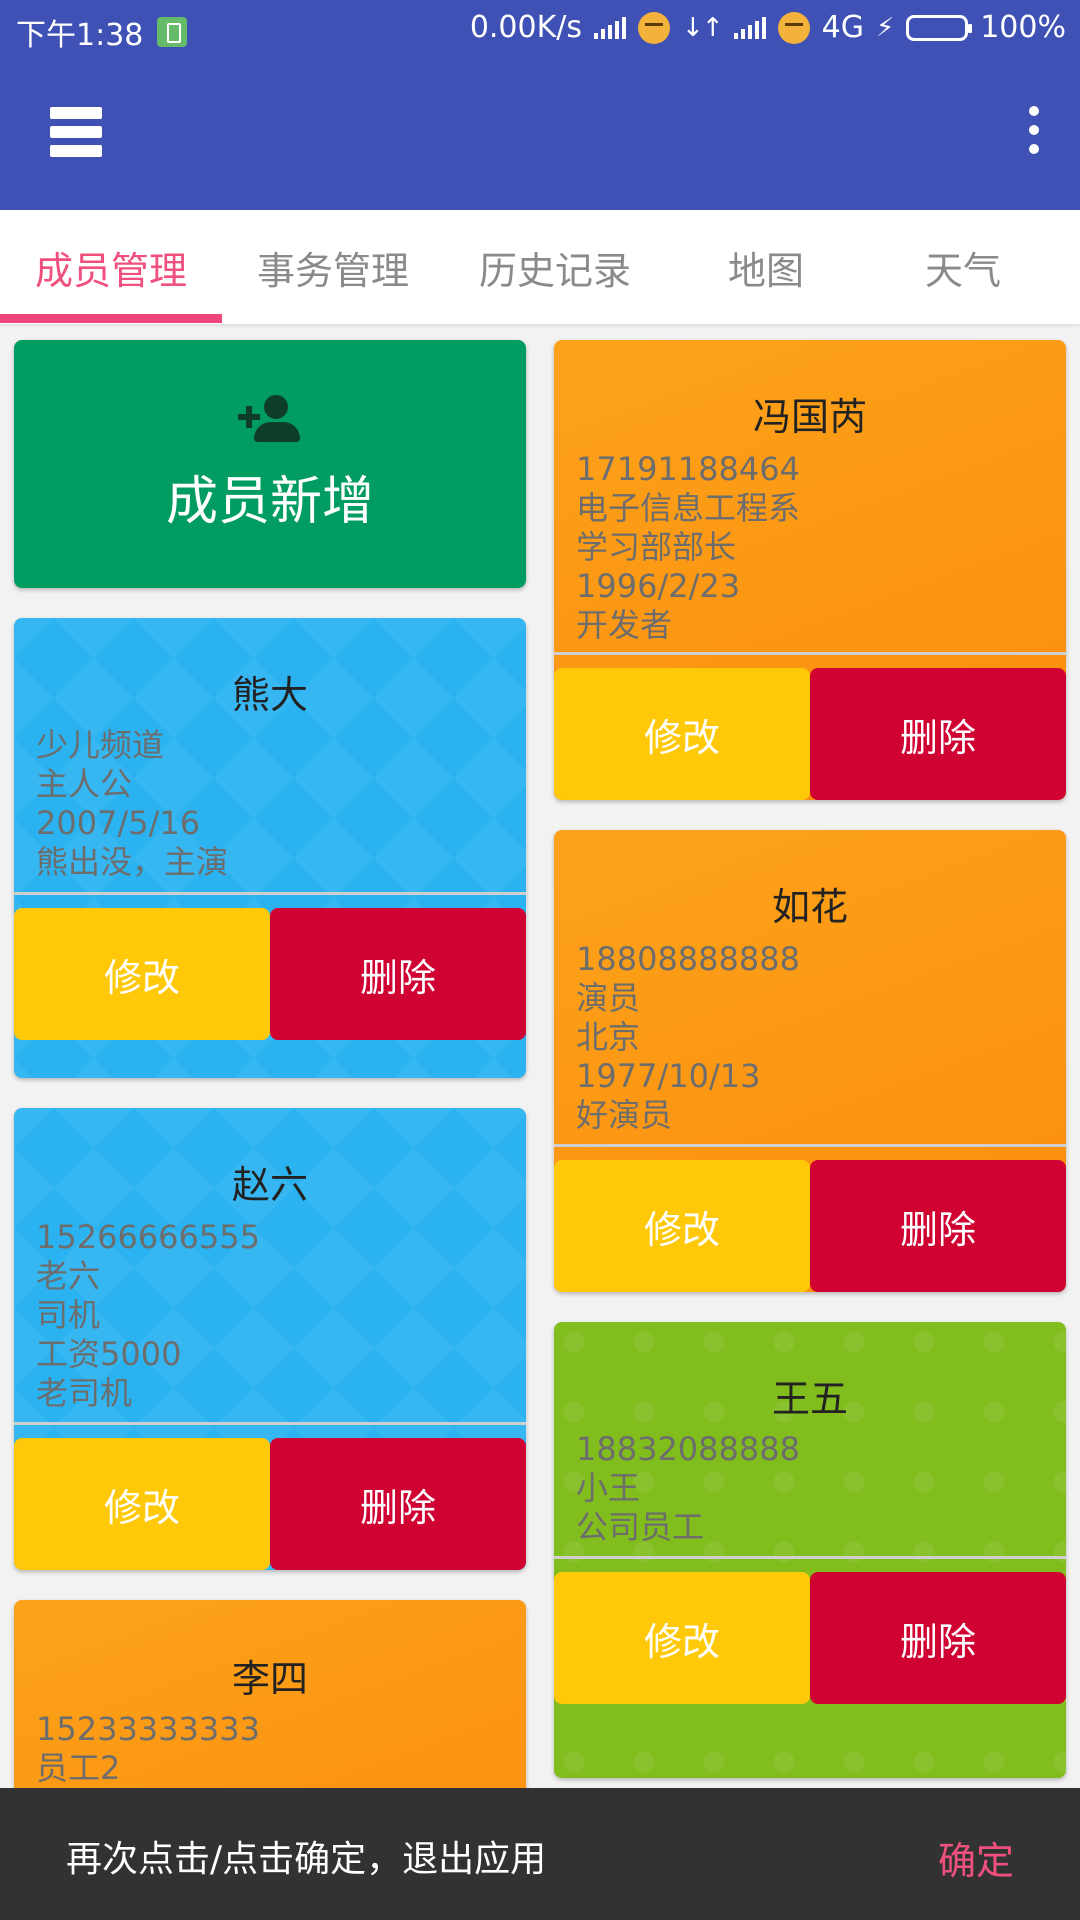 This screenshot has height=1920, width=1080. What do you see at coordinates (810, 1550) in the screenshot?
I see `member-card-wangwu: 王五 18832088888 小王 公司员工 修改 删除` at bounding box center [810, 1550].